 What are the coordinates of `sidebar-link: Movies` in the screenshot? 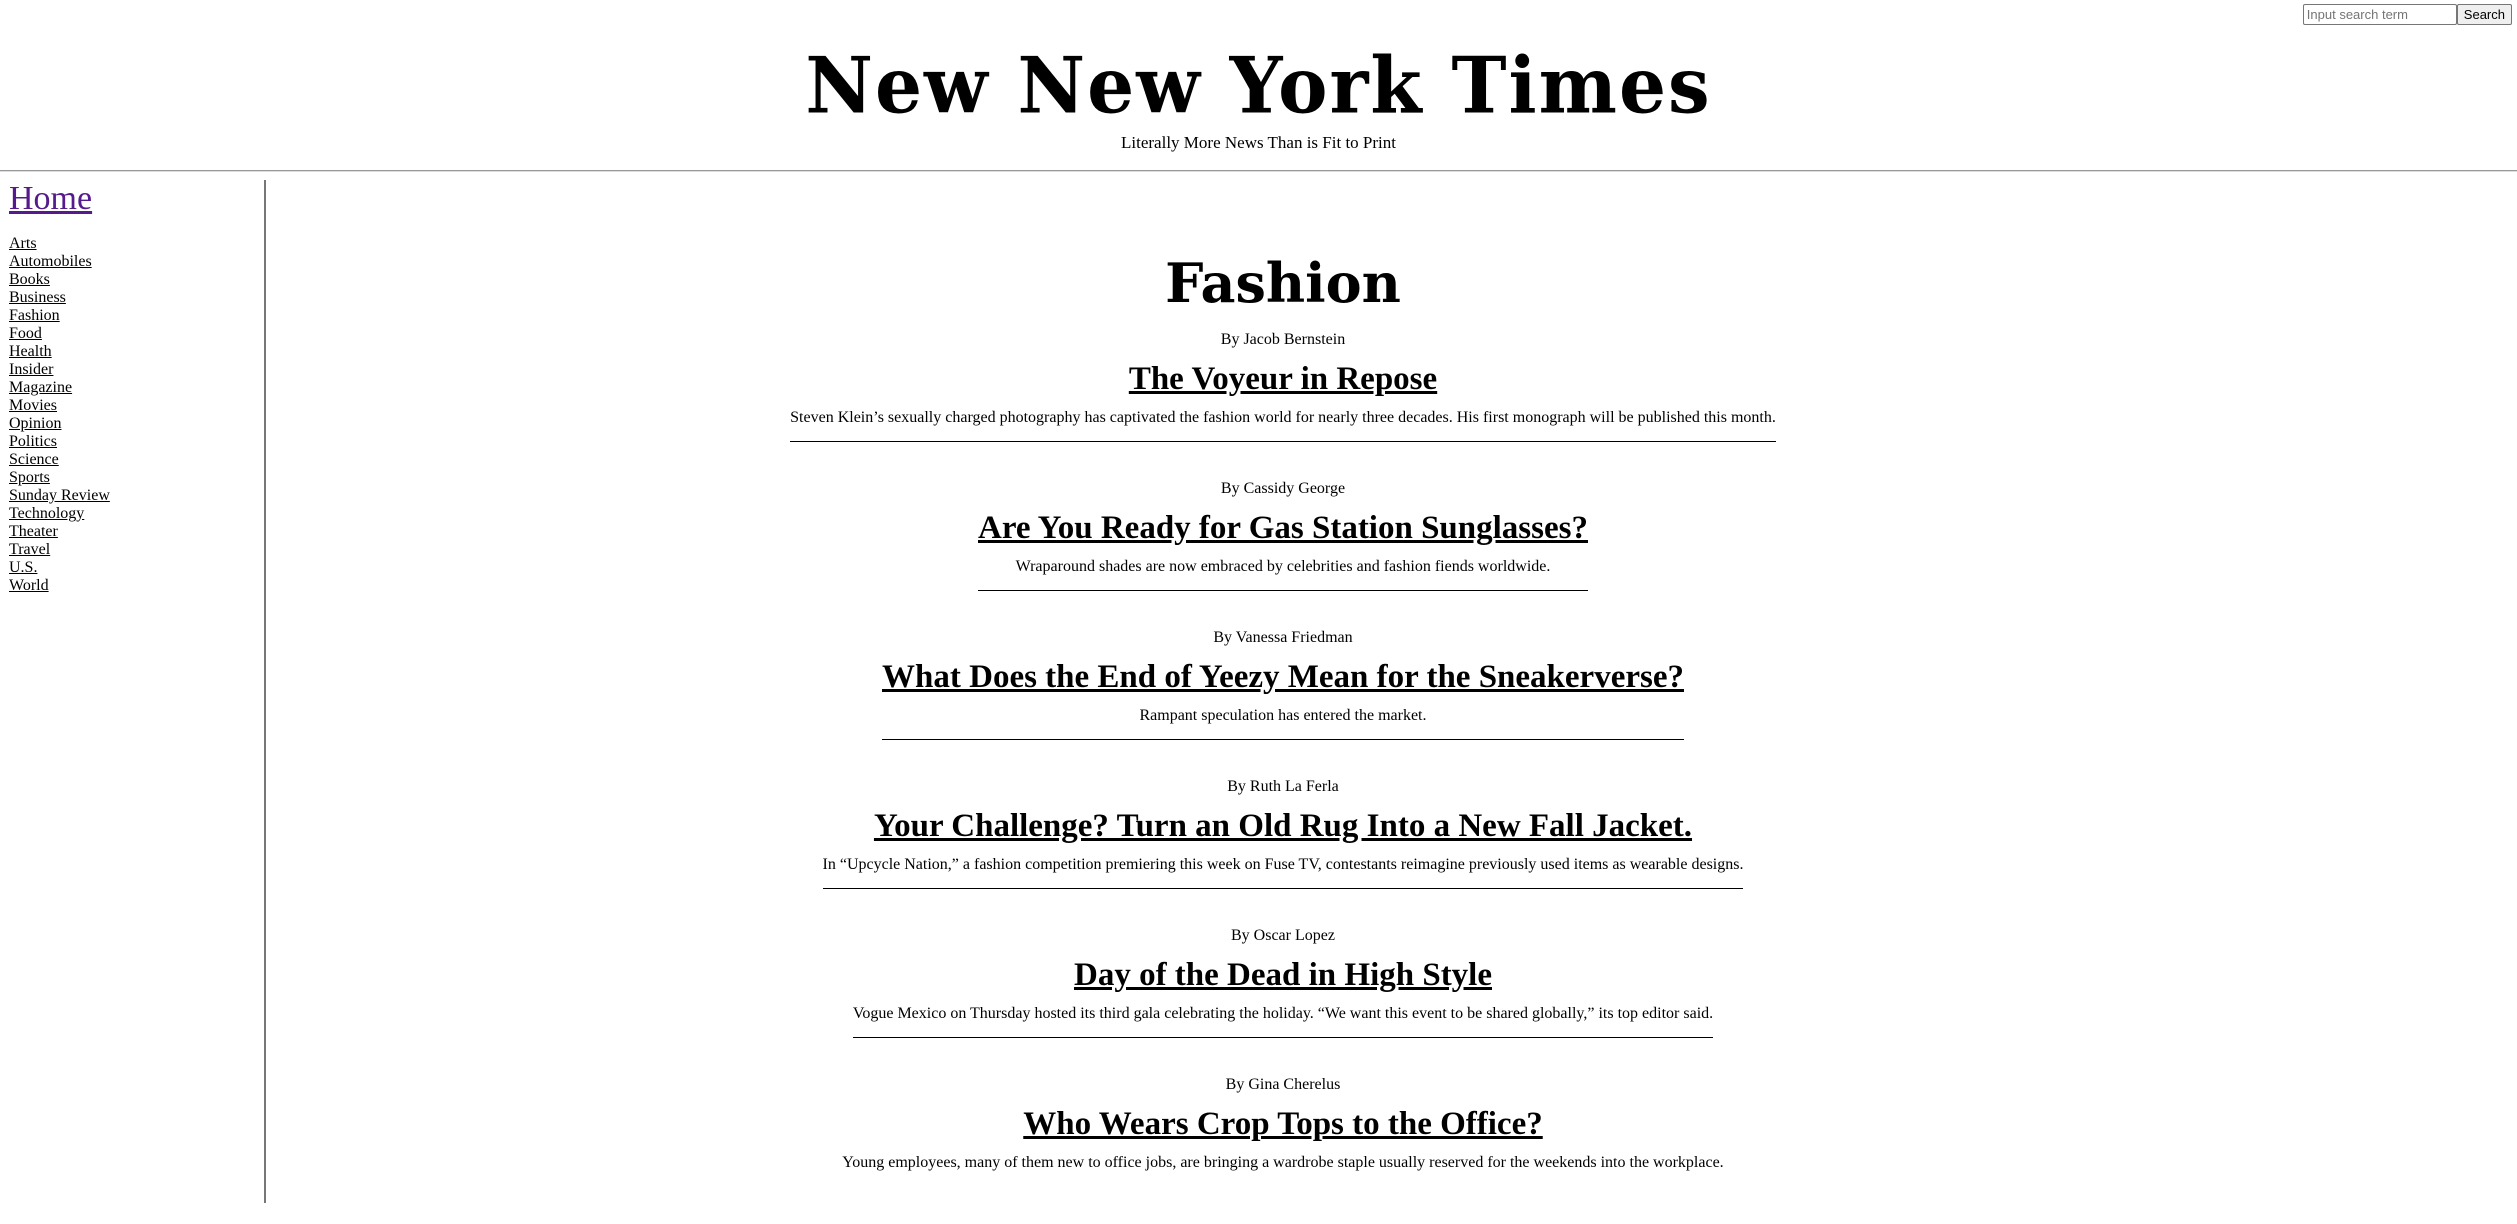 It's located at (33, 405).